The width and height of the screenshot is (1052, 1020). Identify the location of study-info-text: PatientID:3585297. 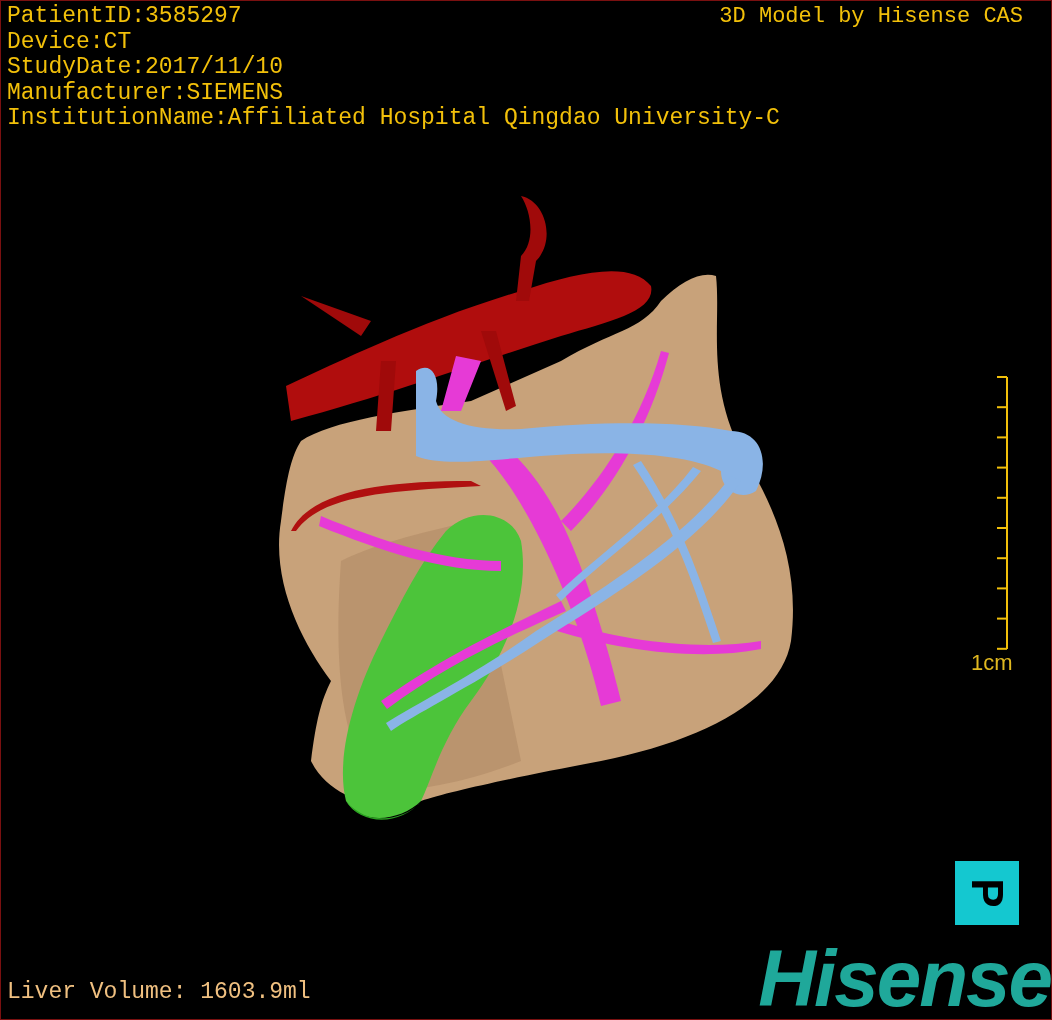
(124, 17).